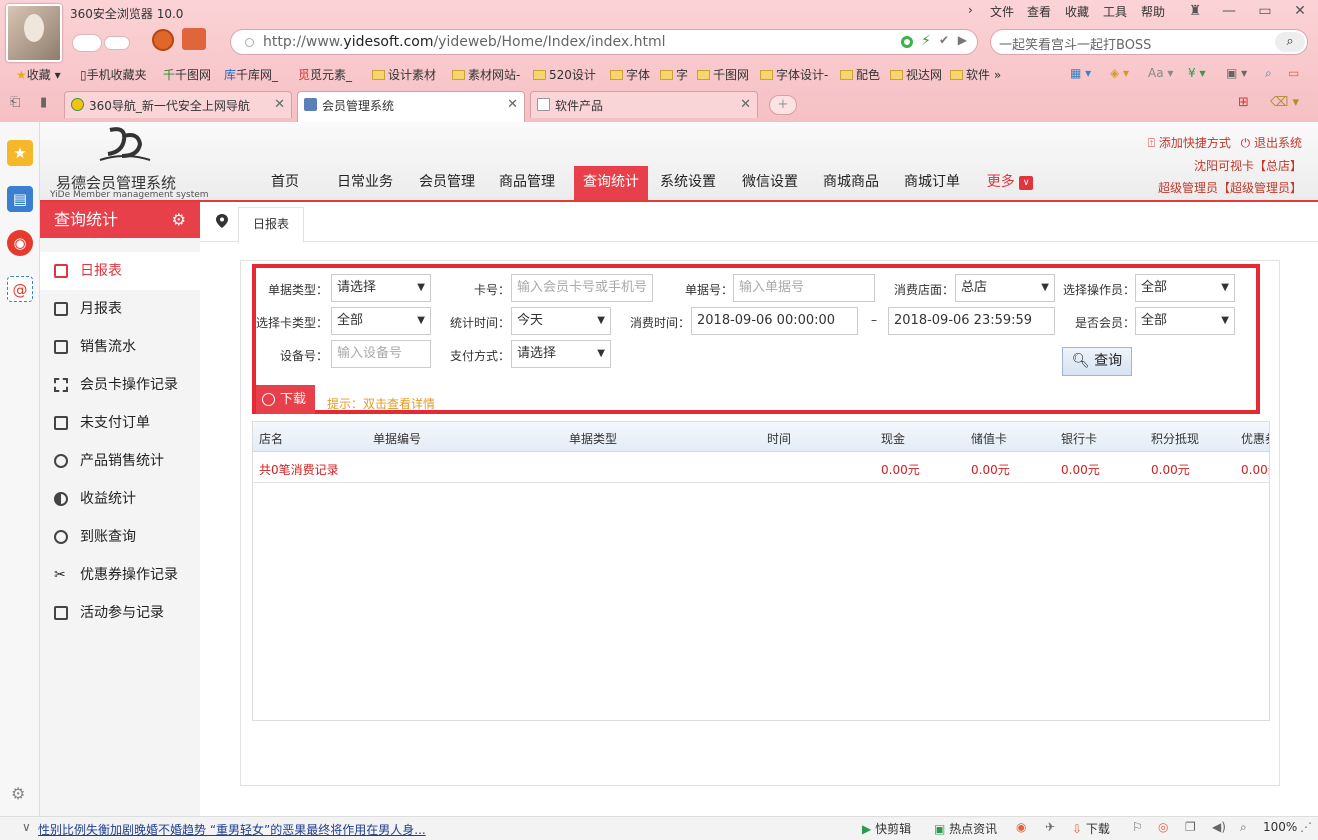 Image resolution: width=1318 pixels, height=840 pixels. Describe the element at coordinates (774, 321) in the screenshot. I see `start-time-input: 2018-09-06 00:00:00` at that location.